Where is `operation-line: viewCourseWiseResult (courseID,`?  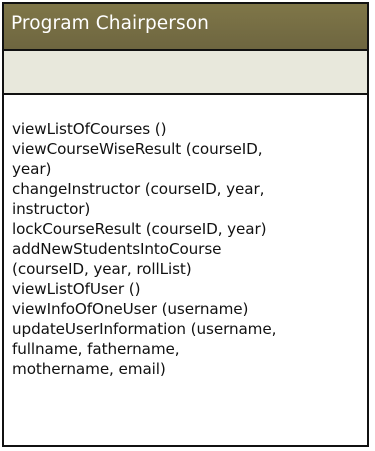 operation-line: viewCourseWiseResult (courseID, is located at coordinates (137, 149).